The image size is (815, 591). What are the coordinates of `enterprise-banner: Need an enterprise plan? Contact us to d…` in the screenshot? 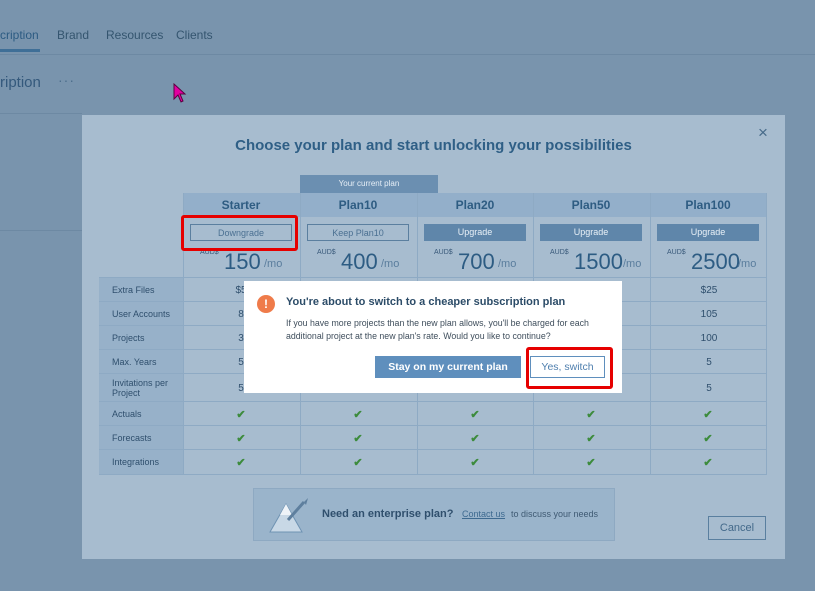 It's located at (434, 514).